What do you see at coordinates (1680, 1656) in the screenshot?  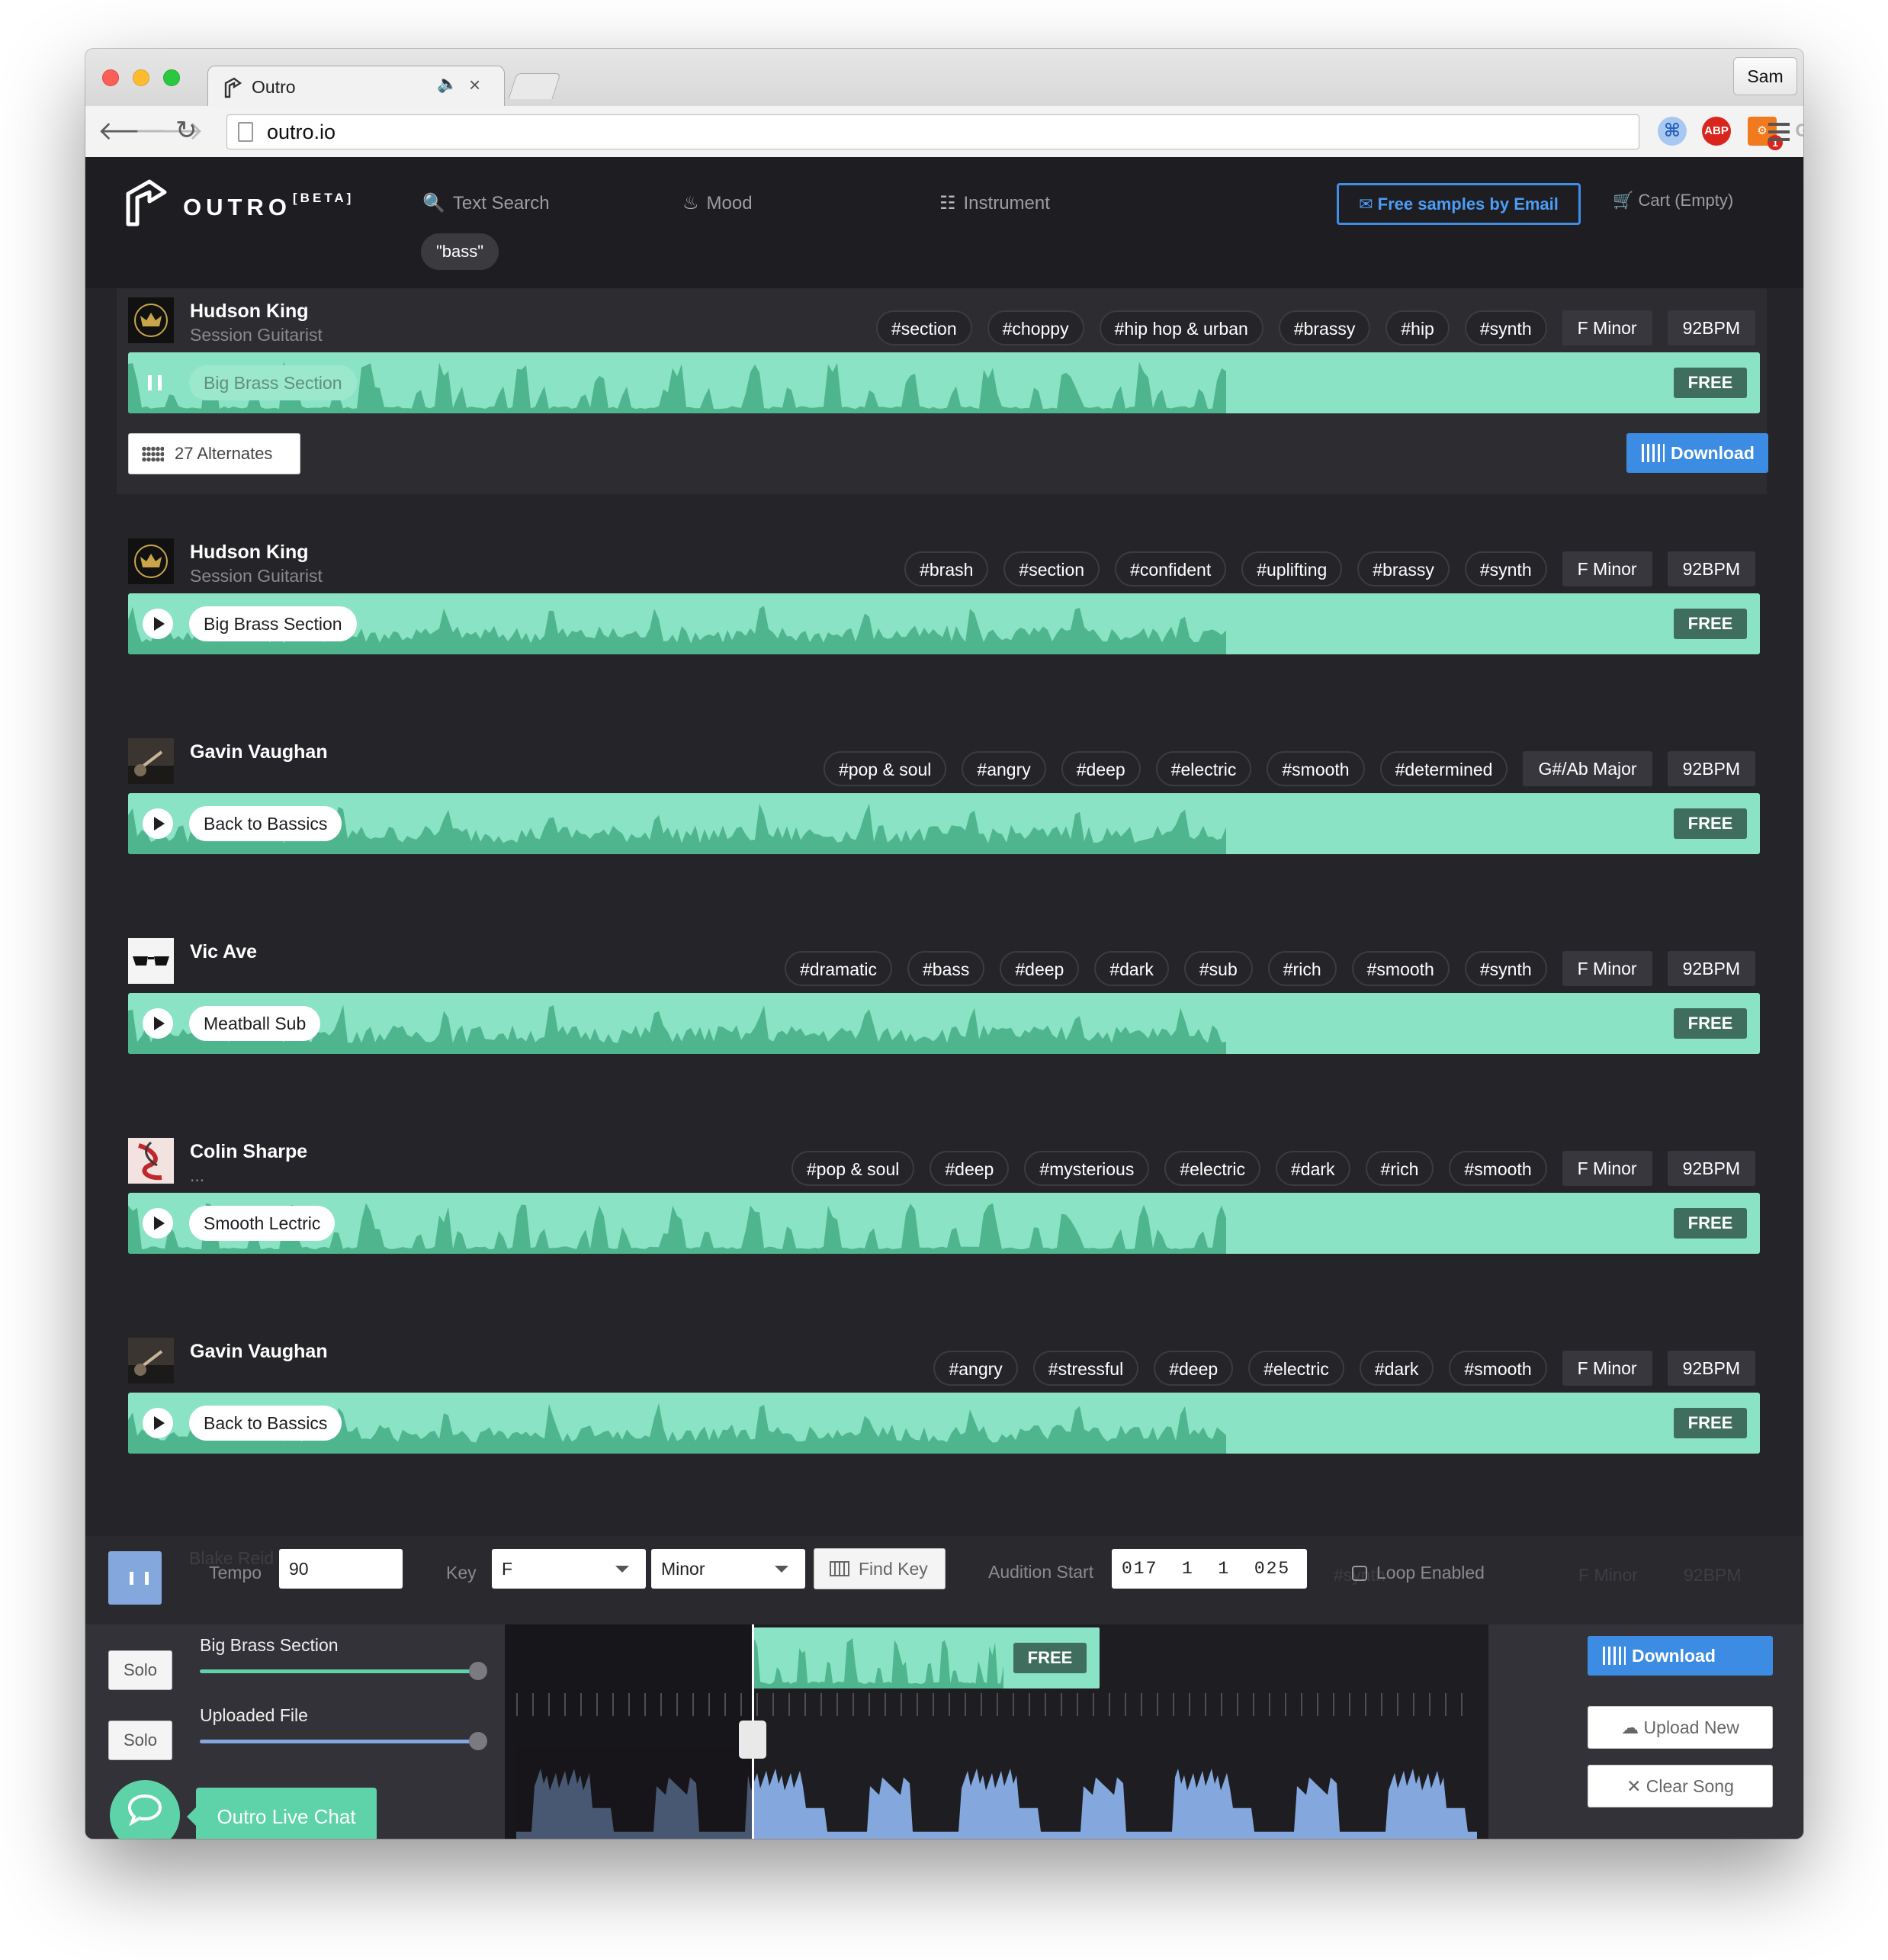 I see `player-download-button: Download` at bounding box center [1680, 1656].